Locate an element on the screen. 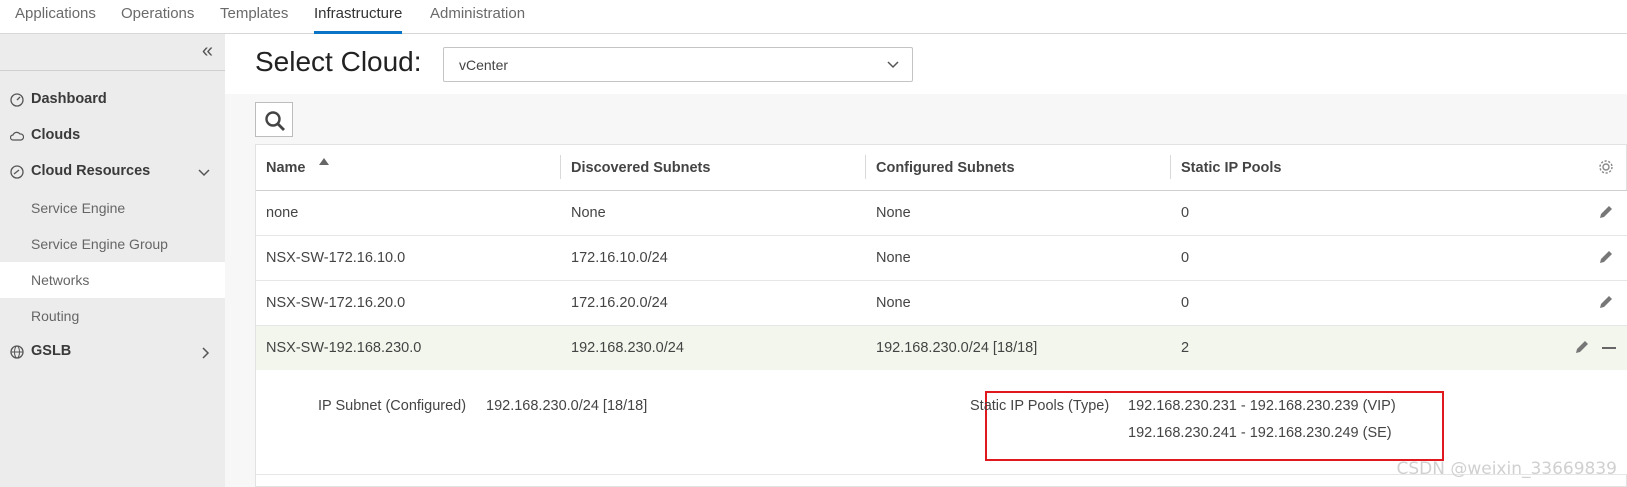 Image resolution: width=1627 pixels, height=487 pixels. sidebar-item-dashboard: Dashboard is located at coordinates (112, 100).